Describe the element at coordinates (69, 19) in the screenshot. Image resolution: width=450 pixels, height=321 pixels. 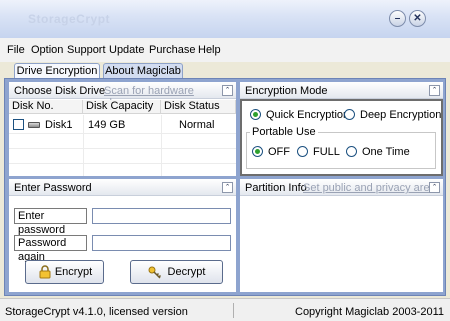
I see `window-title: StorageCrypt` at that location.